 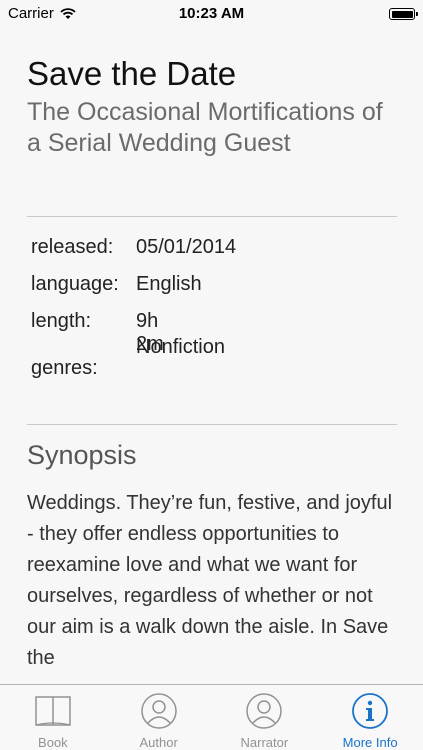 I want to click on tab-more-info: More Info, so click(x=370, y=717).